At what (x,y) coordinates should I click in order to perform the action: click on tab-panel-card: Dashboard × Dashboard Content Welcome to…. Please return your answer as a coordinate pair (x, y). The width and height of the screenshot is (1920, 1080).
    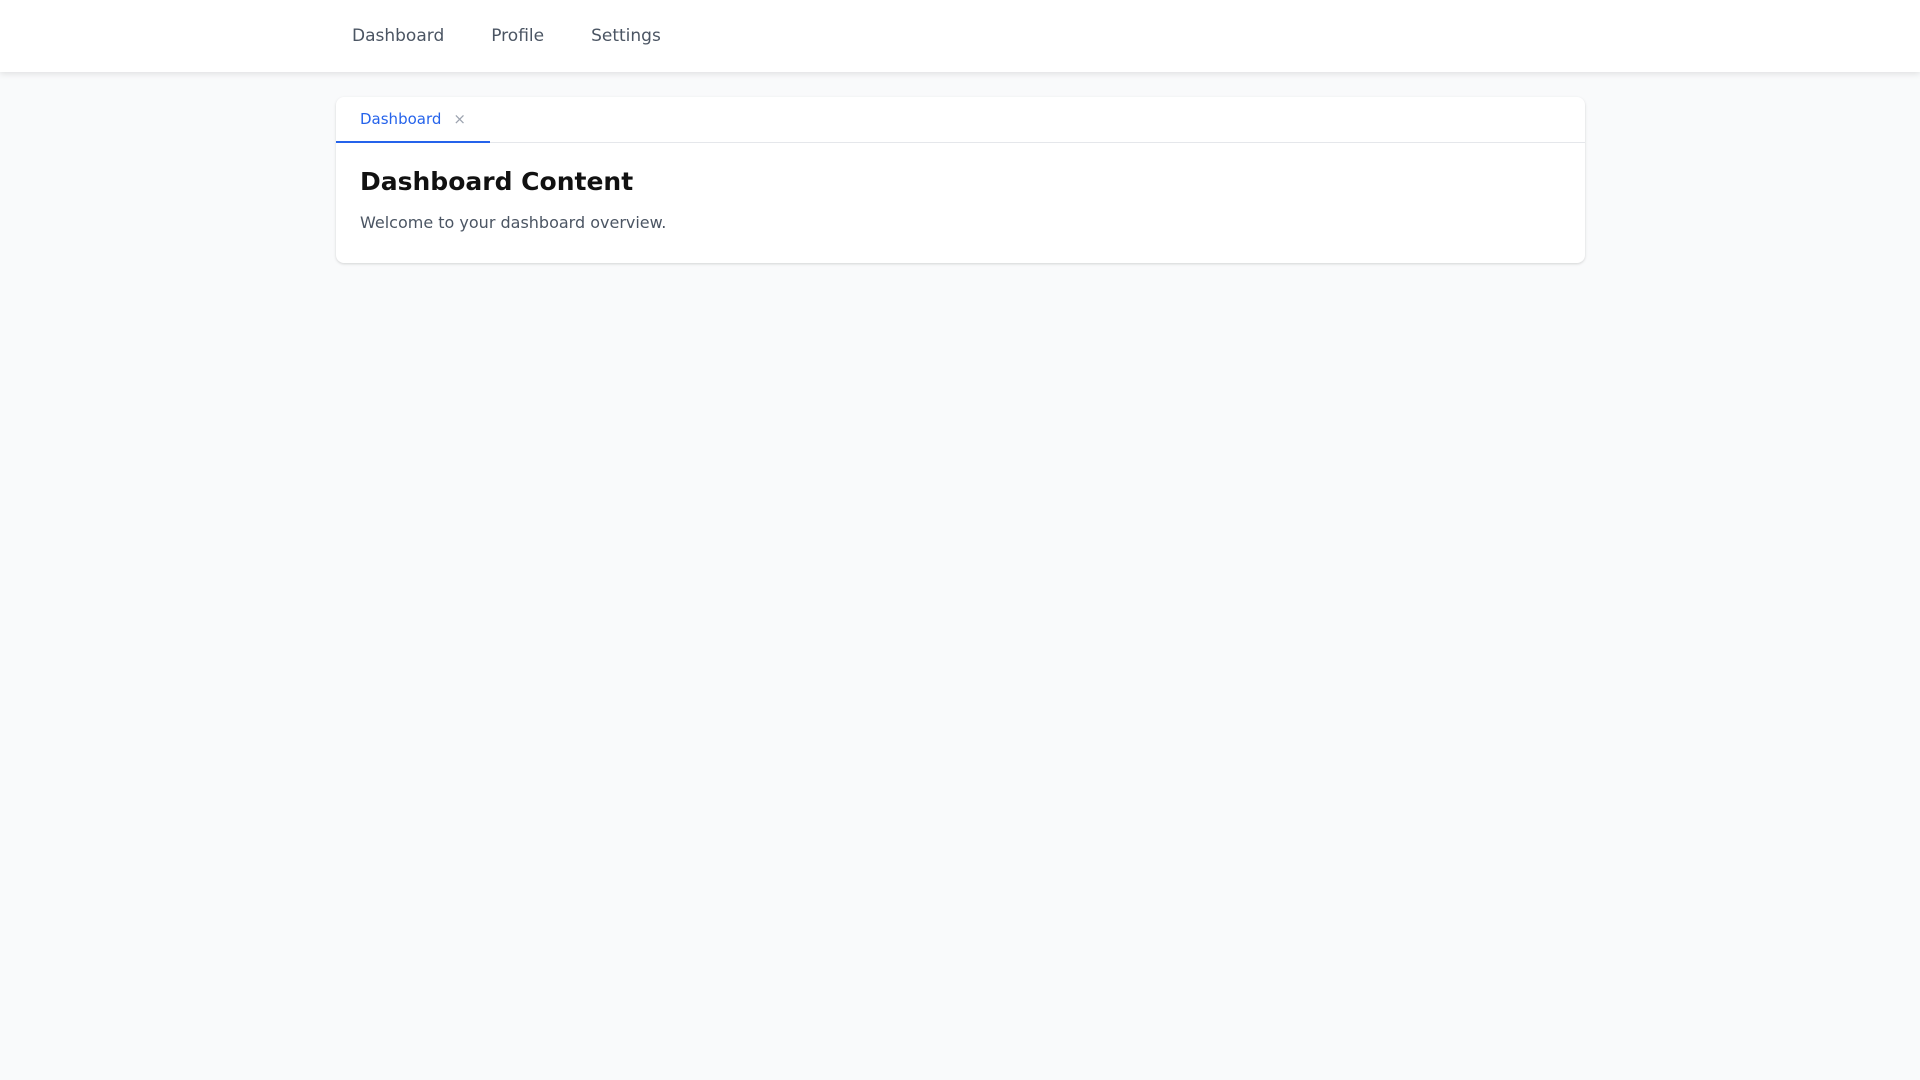
    Looking at the image, I should click on (960, 180).